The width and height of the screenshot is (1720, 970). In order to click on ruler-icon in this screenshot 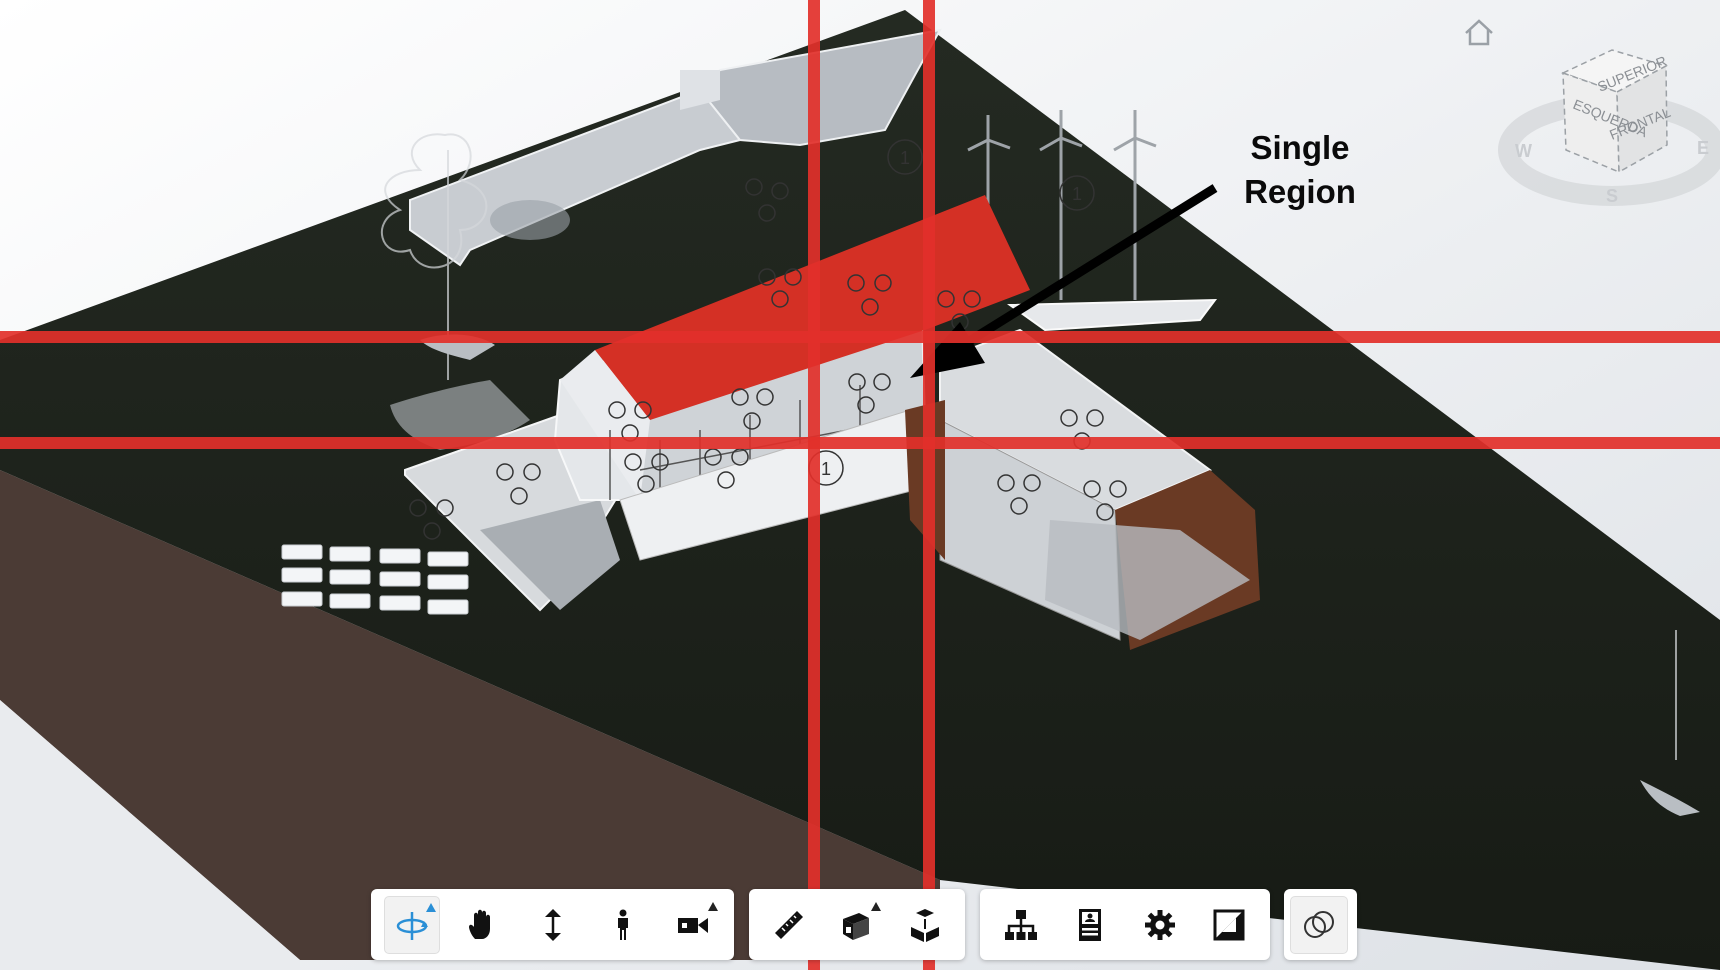, I will do `click(789, 924)`.